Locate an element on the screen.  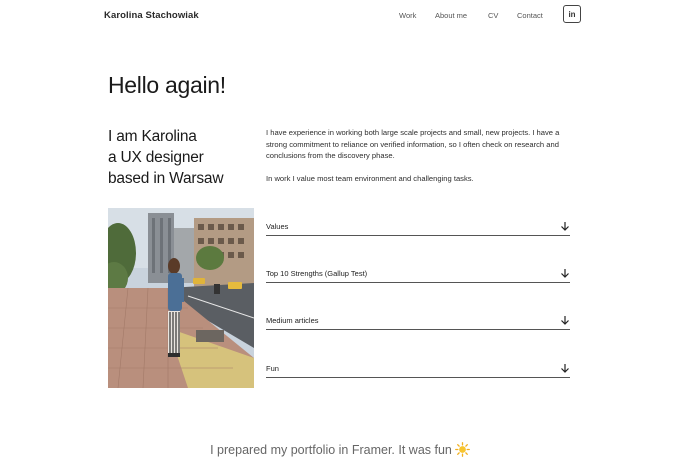
nav-contact: Contact is located at coordinates (530, 15).